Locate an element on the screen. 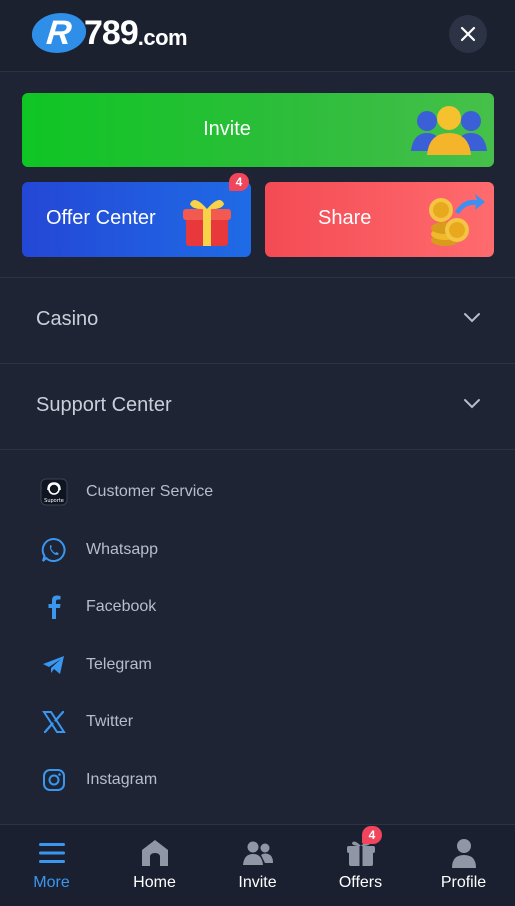 This screenshot has height=906, width=515. bottom-tab-bar: More Home Invite 4 Offers Profile is located at coordinates (257, 865).